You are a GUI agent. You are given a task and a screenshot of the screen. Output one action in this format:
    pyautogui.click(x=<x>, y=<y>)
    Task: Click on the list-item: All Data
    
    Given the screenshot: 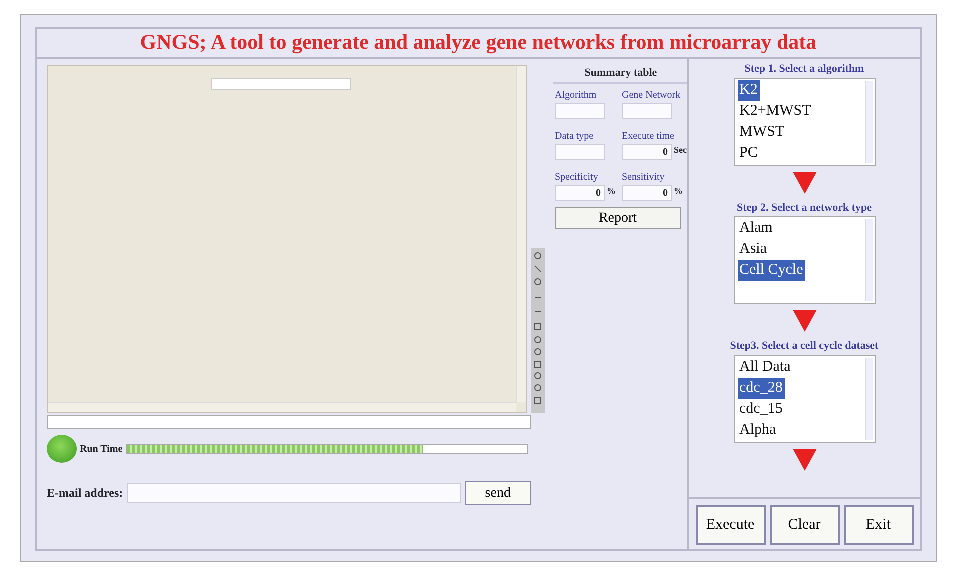 What is the action you would take?
    pyautogui.click(x=765, y=367)
    